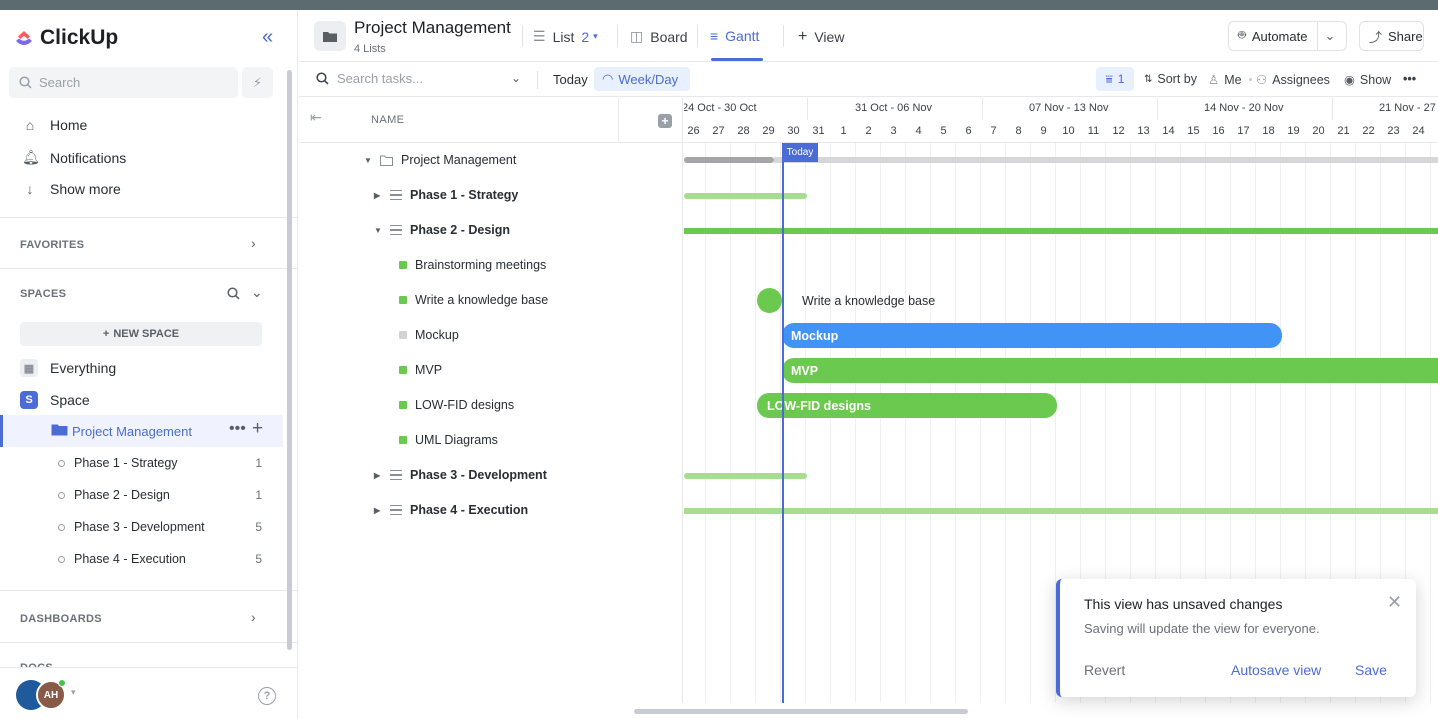 Image resolution: width=1438 pixels, height=719 pixels. Describe the element at coordinates (1061, 231) in the screenshot. I see `phase-2-bar` at that location.